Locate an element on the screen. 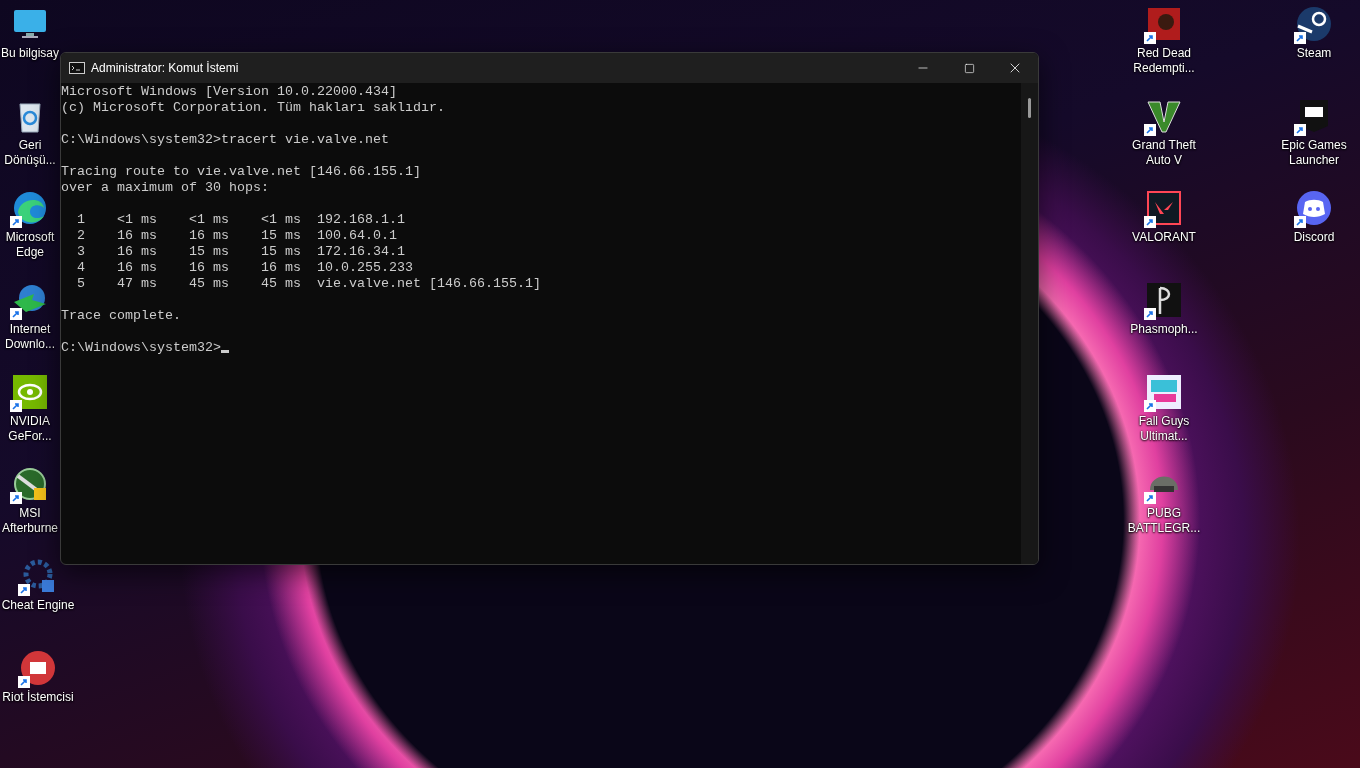 Image resolution: width=1360 pixels, height=768 pixels. shortcut-label: Edge is located at coordinates (30, 252).